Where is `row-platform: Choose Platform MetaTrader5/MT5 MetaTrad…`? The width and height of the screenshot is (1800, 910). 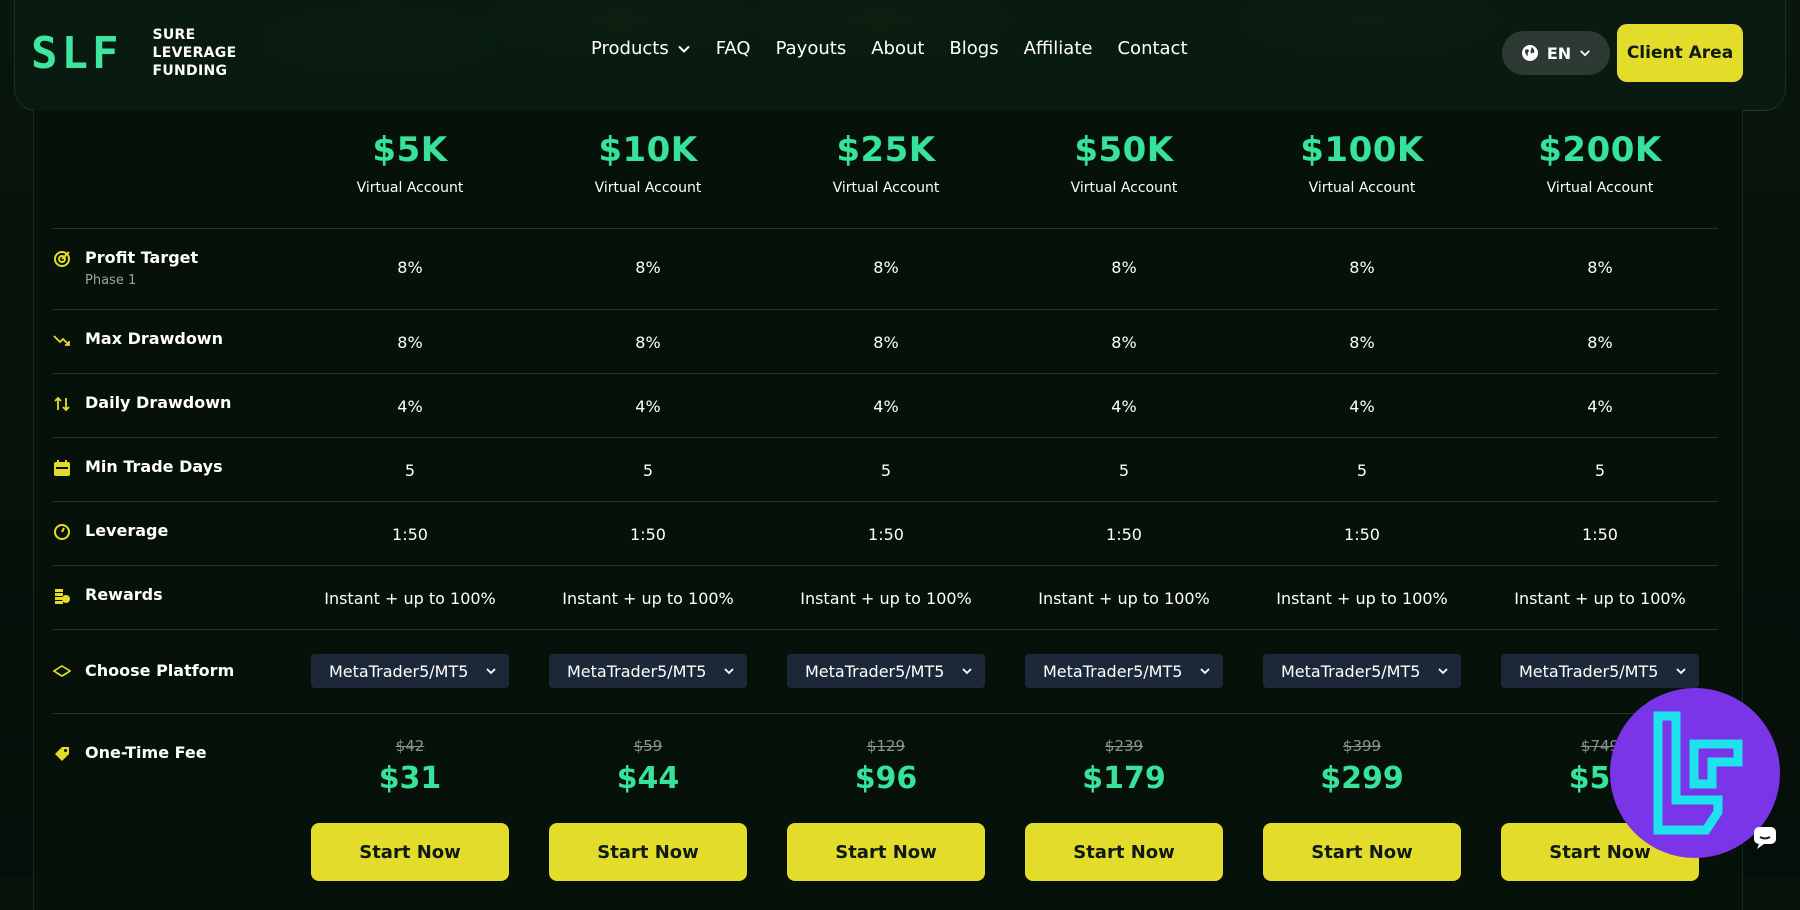 row-platform: Choose Platform MetaTrader5/MT5 MetaTrad… is located at coordinates (885, 671).